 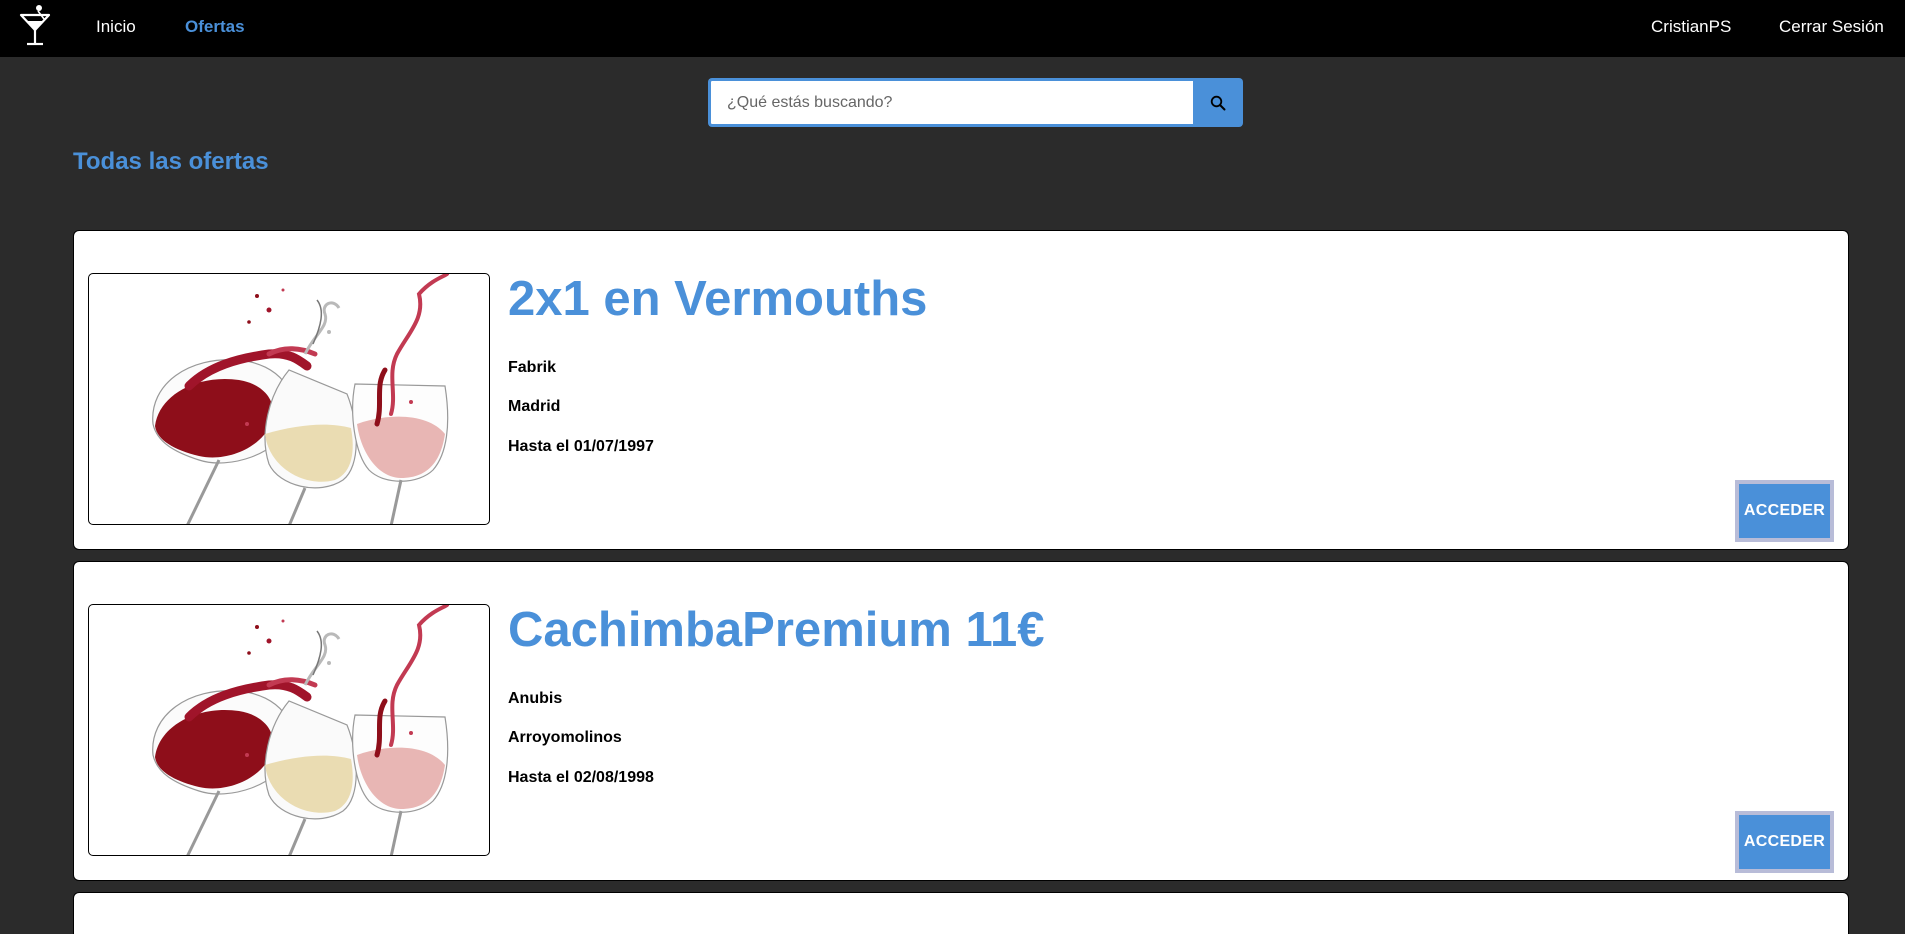 I want to click on top-navbar: Inicio Ofertas CristianPS Cerrar Sesión, so click(x=952, y=28).